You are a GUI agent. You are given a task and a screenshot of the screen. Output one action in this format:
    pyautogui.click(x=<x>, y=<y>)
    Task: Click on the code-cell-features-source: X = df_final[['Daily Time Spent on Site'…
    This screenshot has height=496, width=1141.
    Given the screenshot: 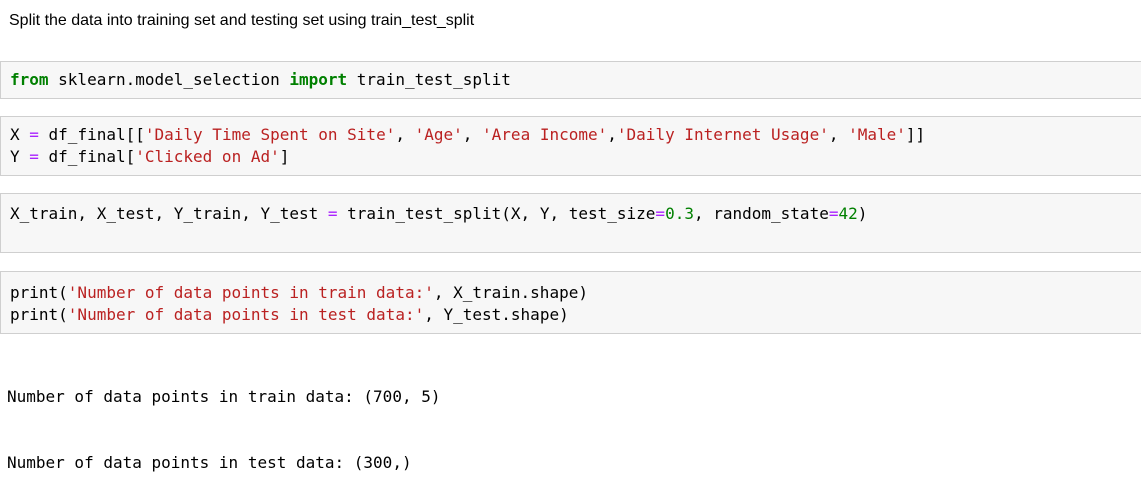 What is the action you would take?
    pyautogui.click(x=467, y=146)
    